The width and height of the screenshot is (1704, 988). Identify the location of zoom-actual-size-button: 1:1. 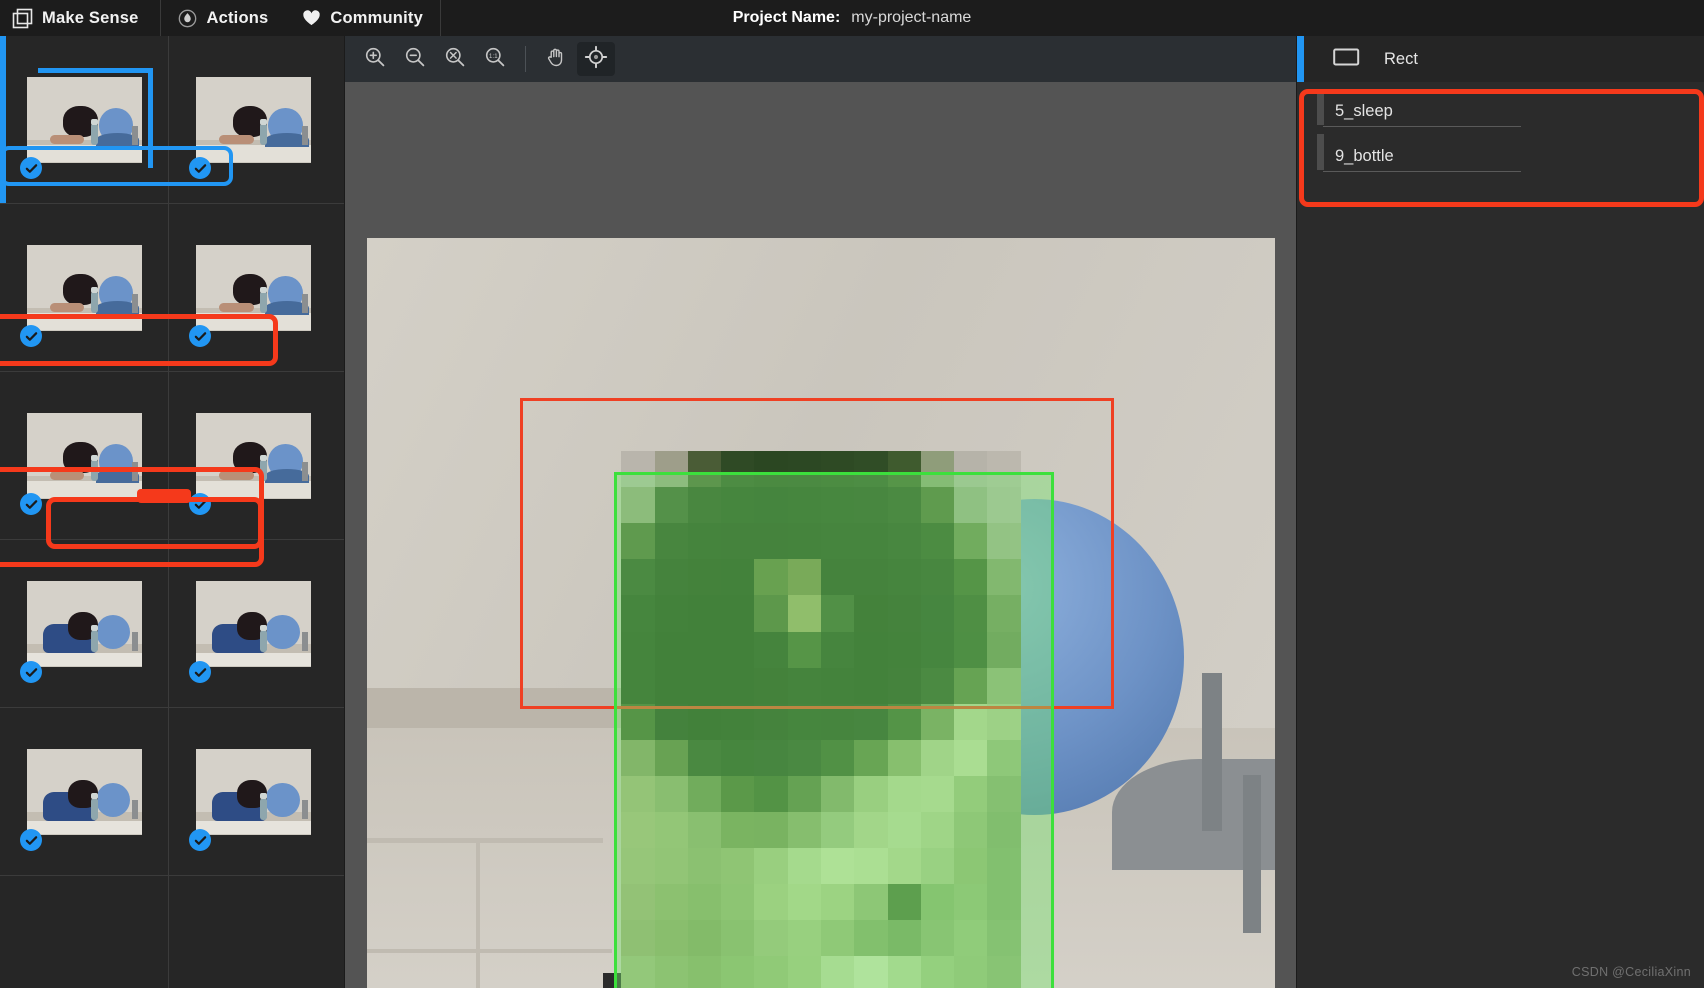
(495, 59).